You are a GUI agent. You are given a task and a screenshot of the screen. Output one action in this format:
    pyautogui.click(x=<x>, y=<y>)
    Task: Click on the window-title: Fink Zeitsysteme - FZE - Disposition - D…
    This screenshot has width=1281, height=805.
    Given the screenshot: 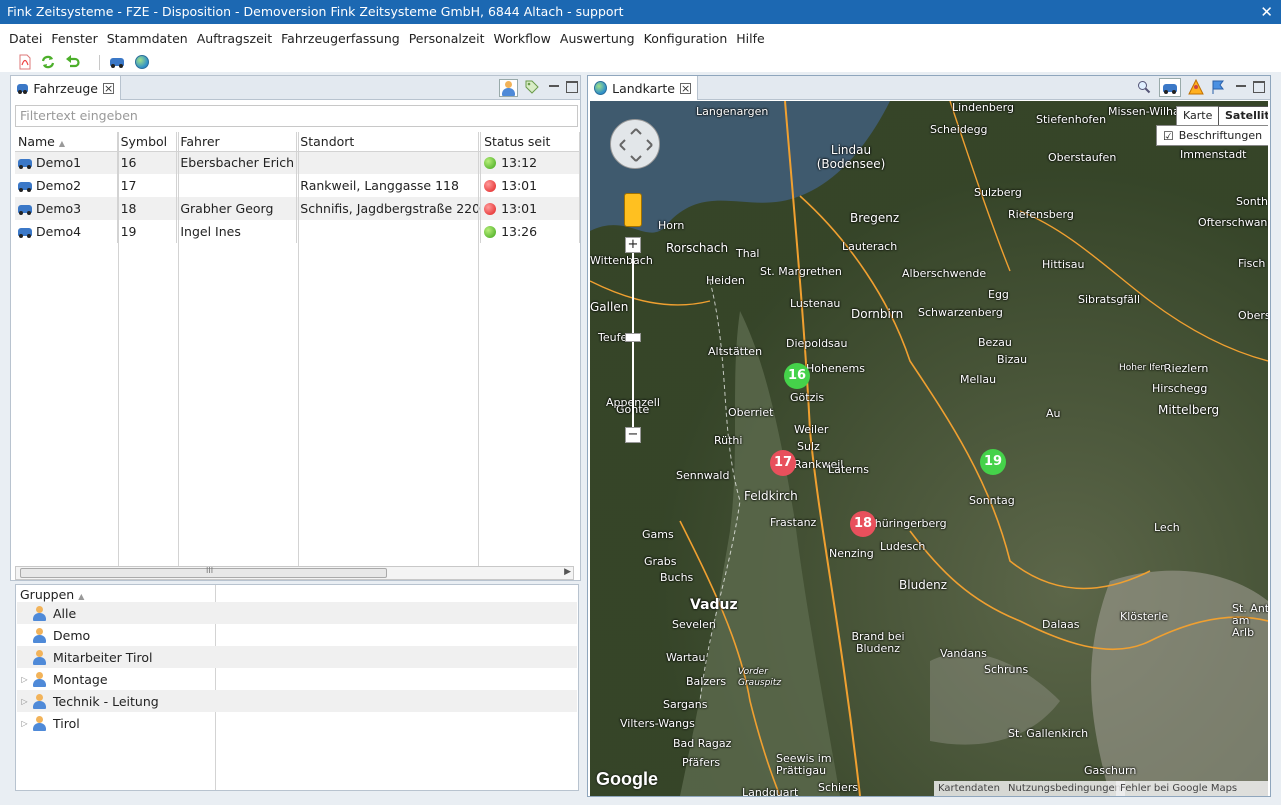 What is the action you would take?
    pyautogui.click(x=315, y=11)
    